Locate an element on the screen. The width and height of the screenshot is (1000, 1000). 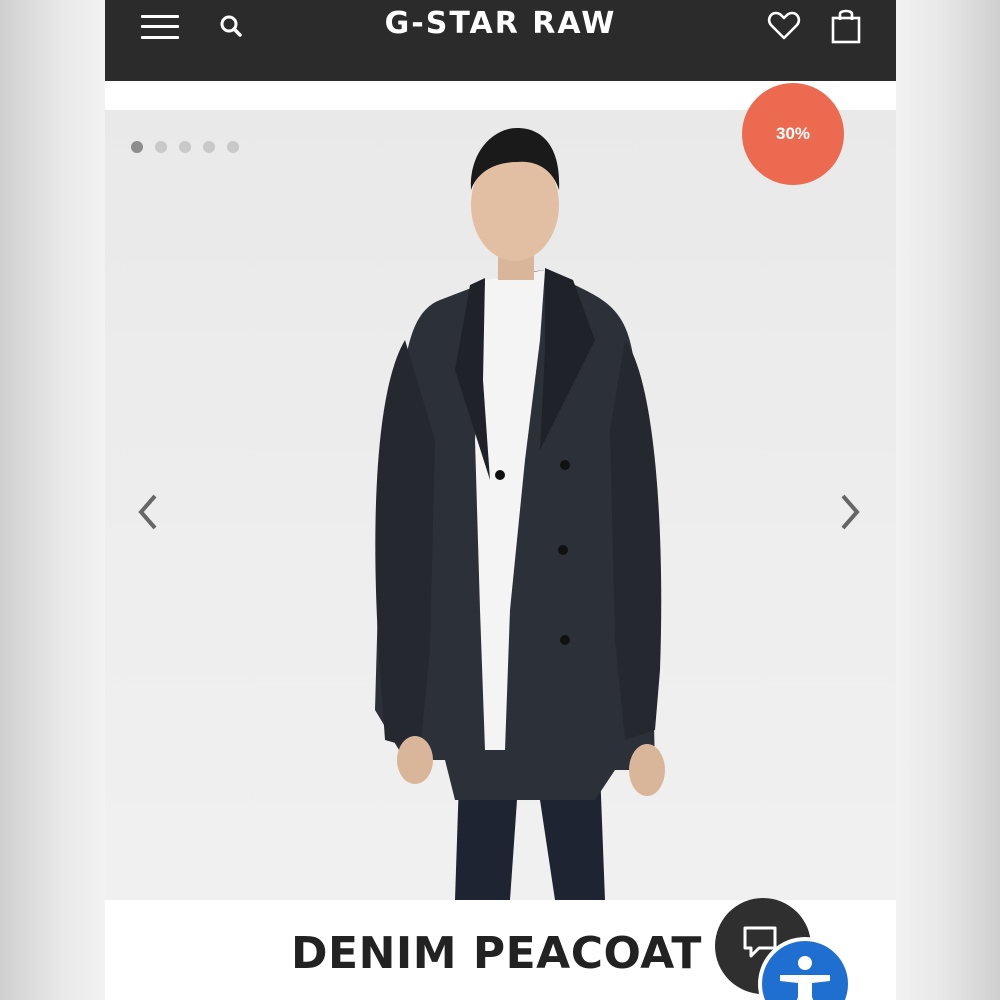
background-right is located at coordinates (948, 500).